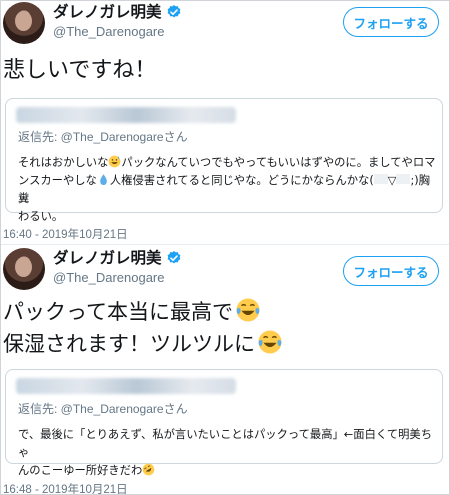  I want to click on grinning-face-with-sweat-icon, so click(115, 161).